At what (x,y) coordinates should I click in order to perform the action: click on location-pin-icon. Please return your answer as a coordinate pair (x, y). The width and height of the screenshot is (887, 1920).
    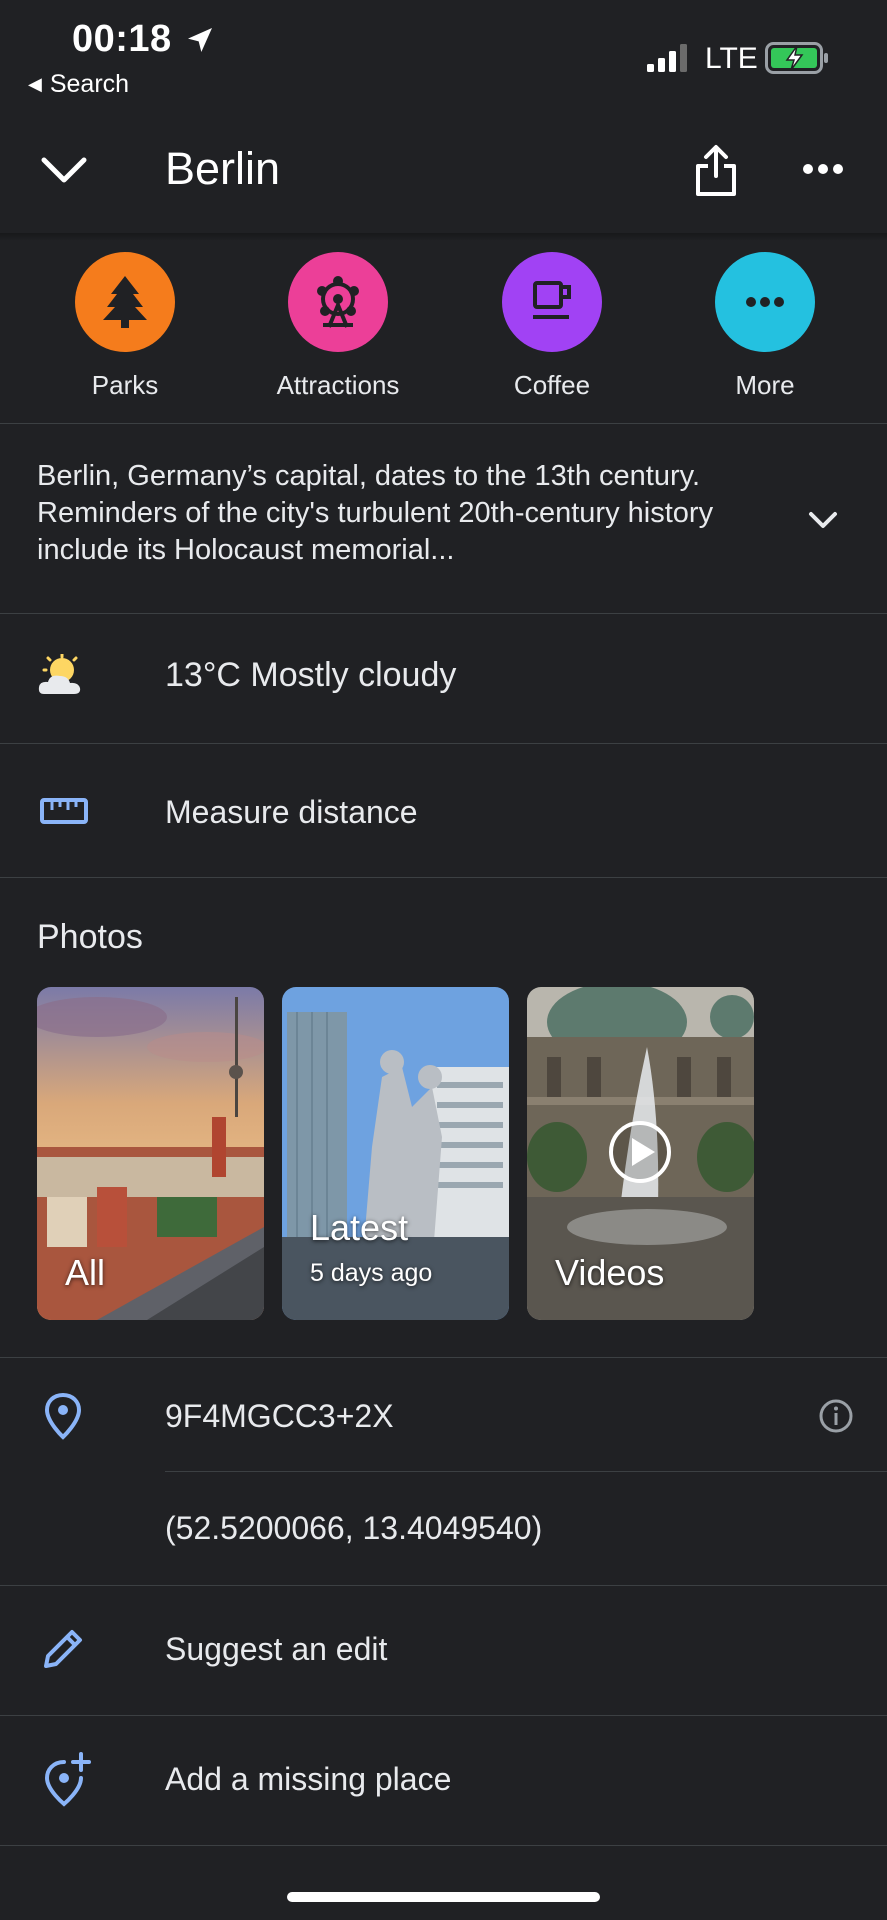
    Looking at the image, I should click on (63, 1416).